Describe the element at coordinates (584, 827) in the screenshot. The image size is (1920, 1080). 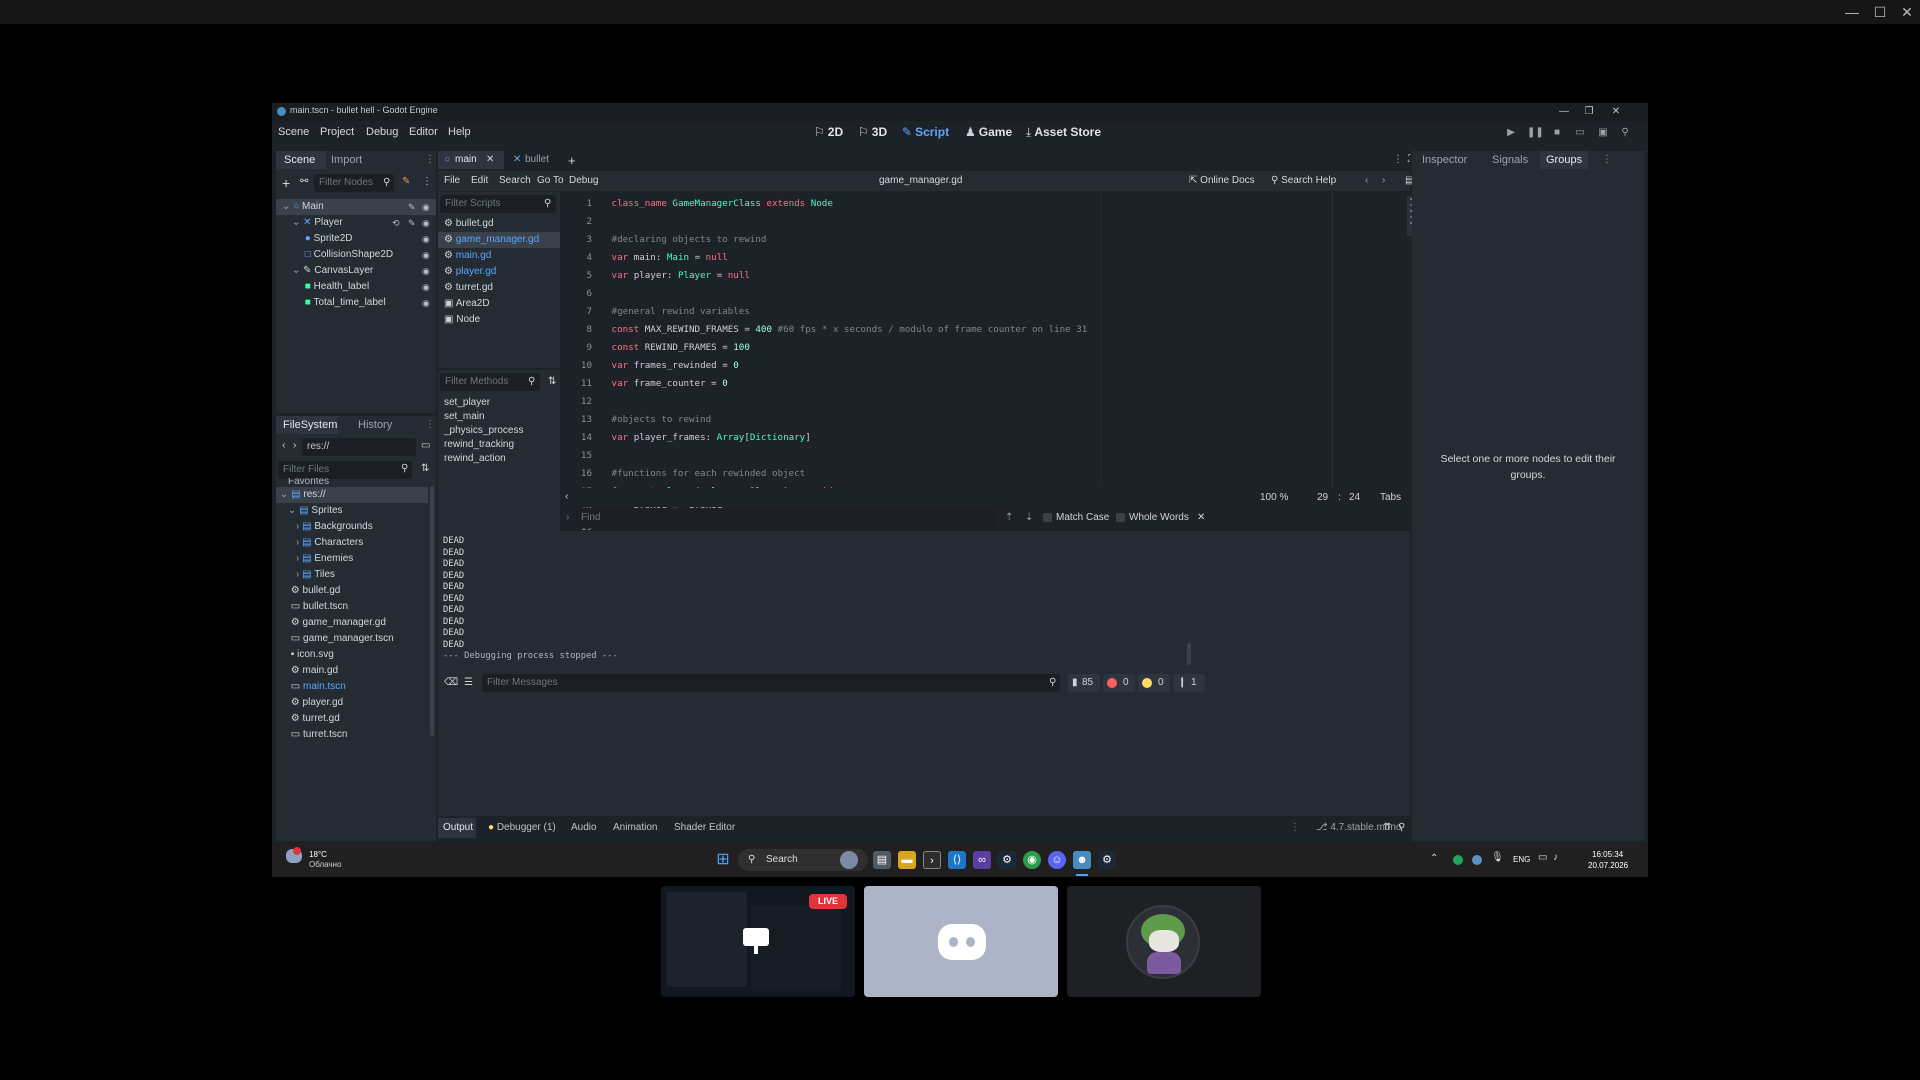
I see `bottom-tab-audio: Audio` at that location.